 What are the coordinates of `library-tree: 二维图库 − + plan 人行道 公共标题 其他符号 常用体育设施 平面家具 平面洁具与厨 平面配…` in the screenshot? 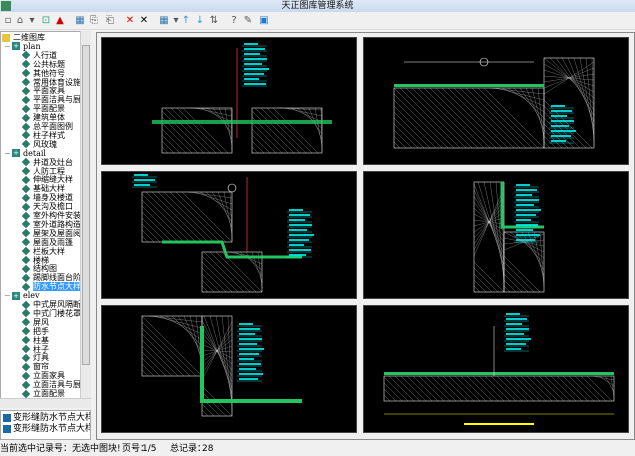 It's located at (45, 219).